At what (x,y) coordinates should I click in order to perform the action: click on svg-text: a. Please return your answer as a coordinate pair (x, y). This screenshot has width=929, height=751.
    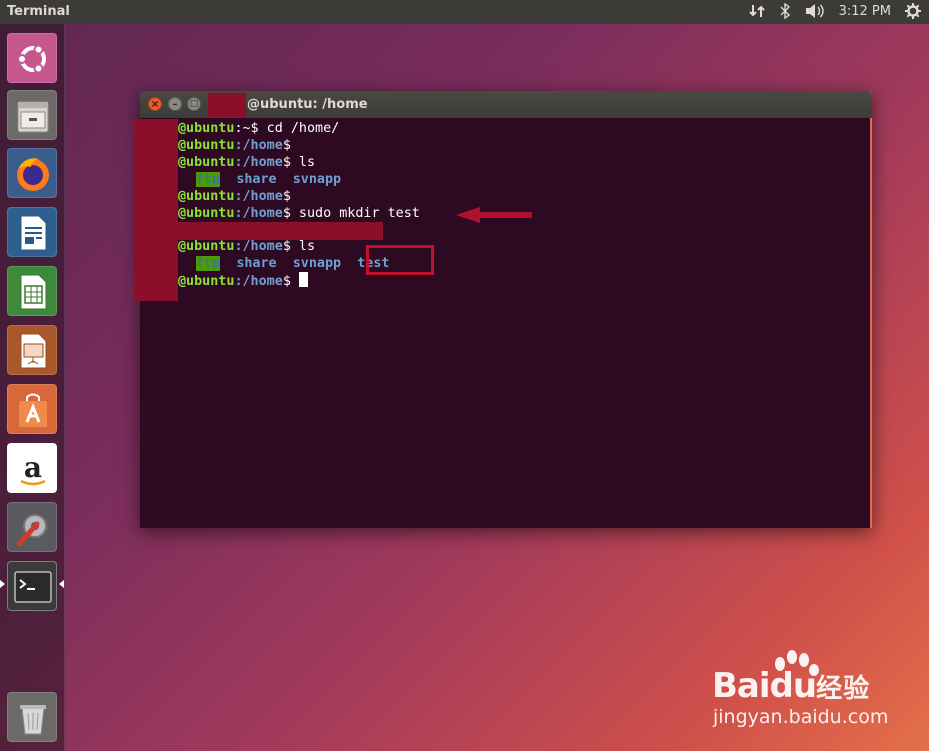
    Looking at the image, I should click on (33, 467).